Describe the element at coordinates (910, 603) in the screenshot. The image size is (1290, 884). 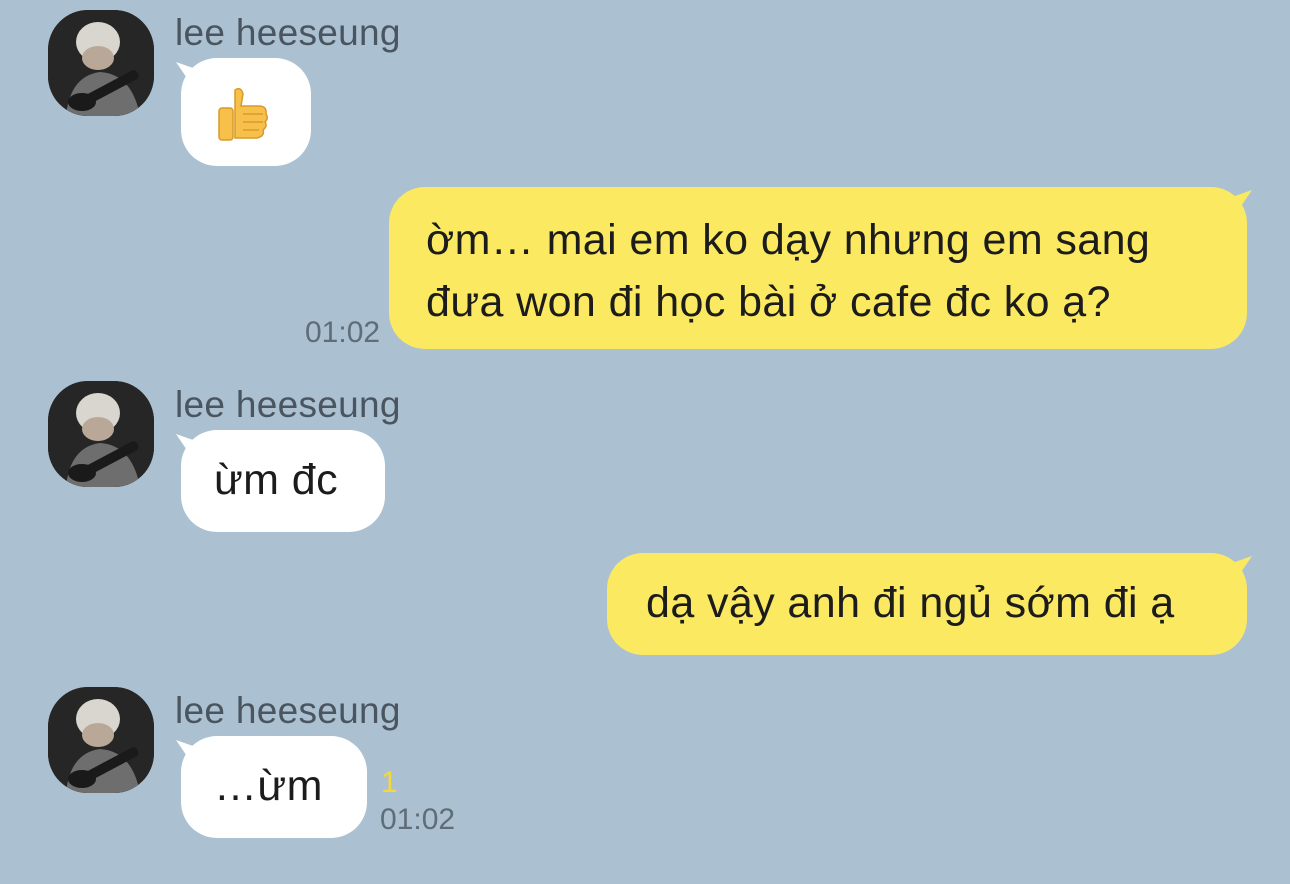
I see `message-text: dạ vậy anh đi ngủ sớm đi ạ` at that location.